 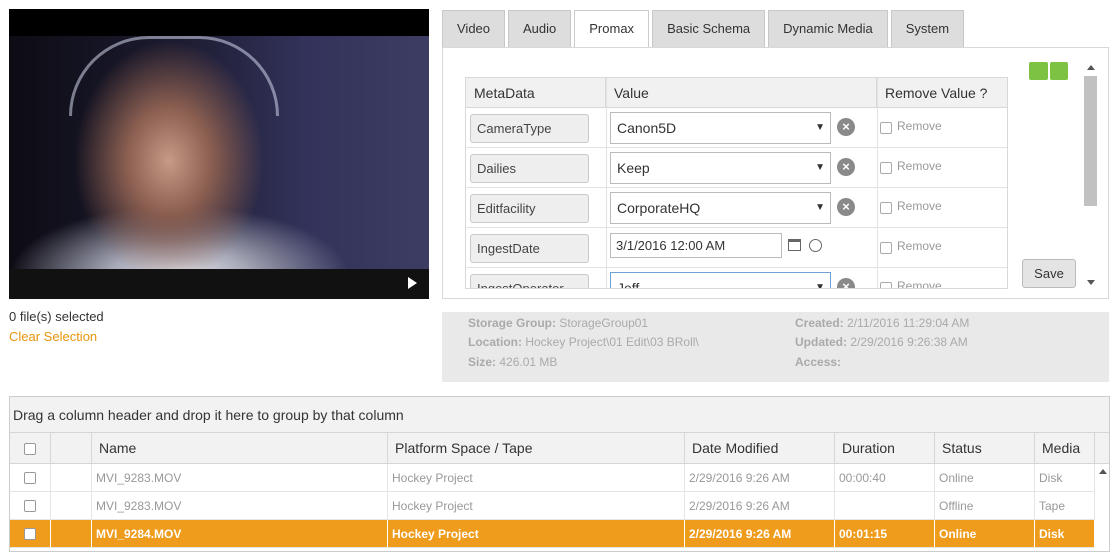 I want to click on storage-group-label: Storage Group:, so click(x=512, y=323).